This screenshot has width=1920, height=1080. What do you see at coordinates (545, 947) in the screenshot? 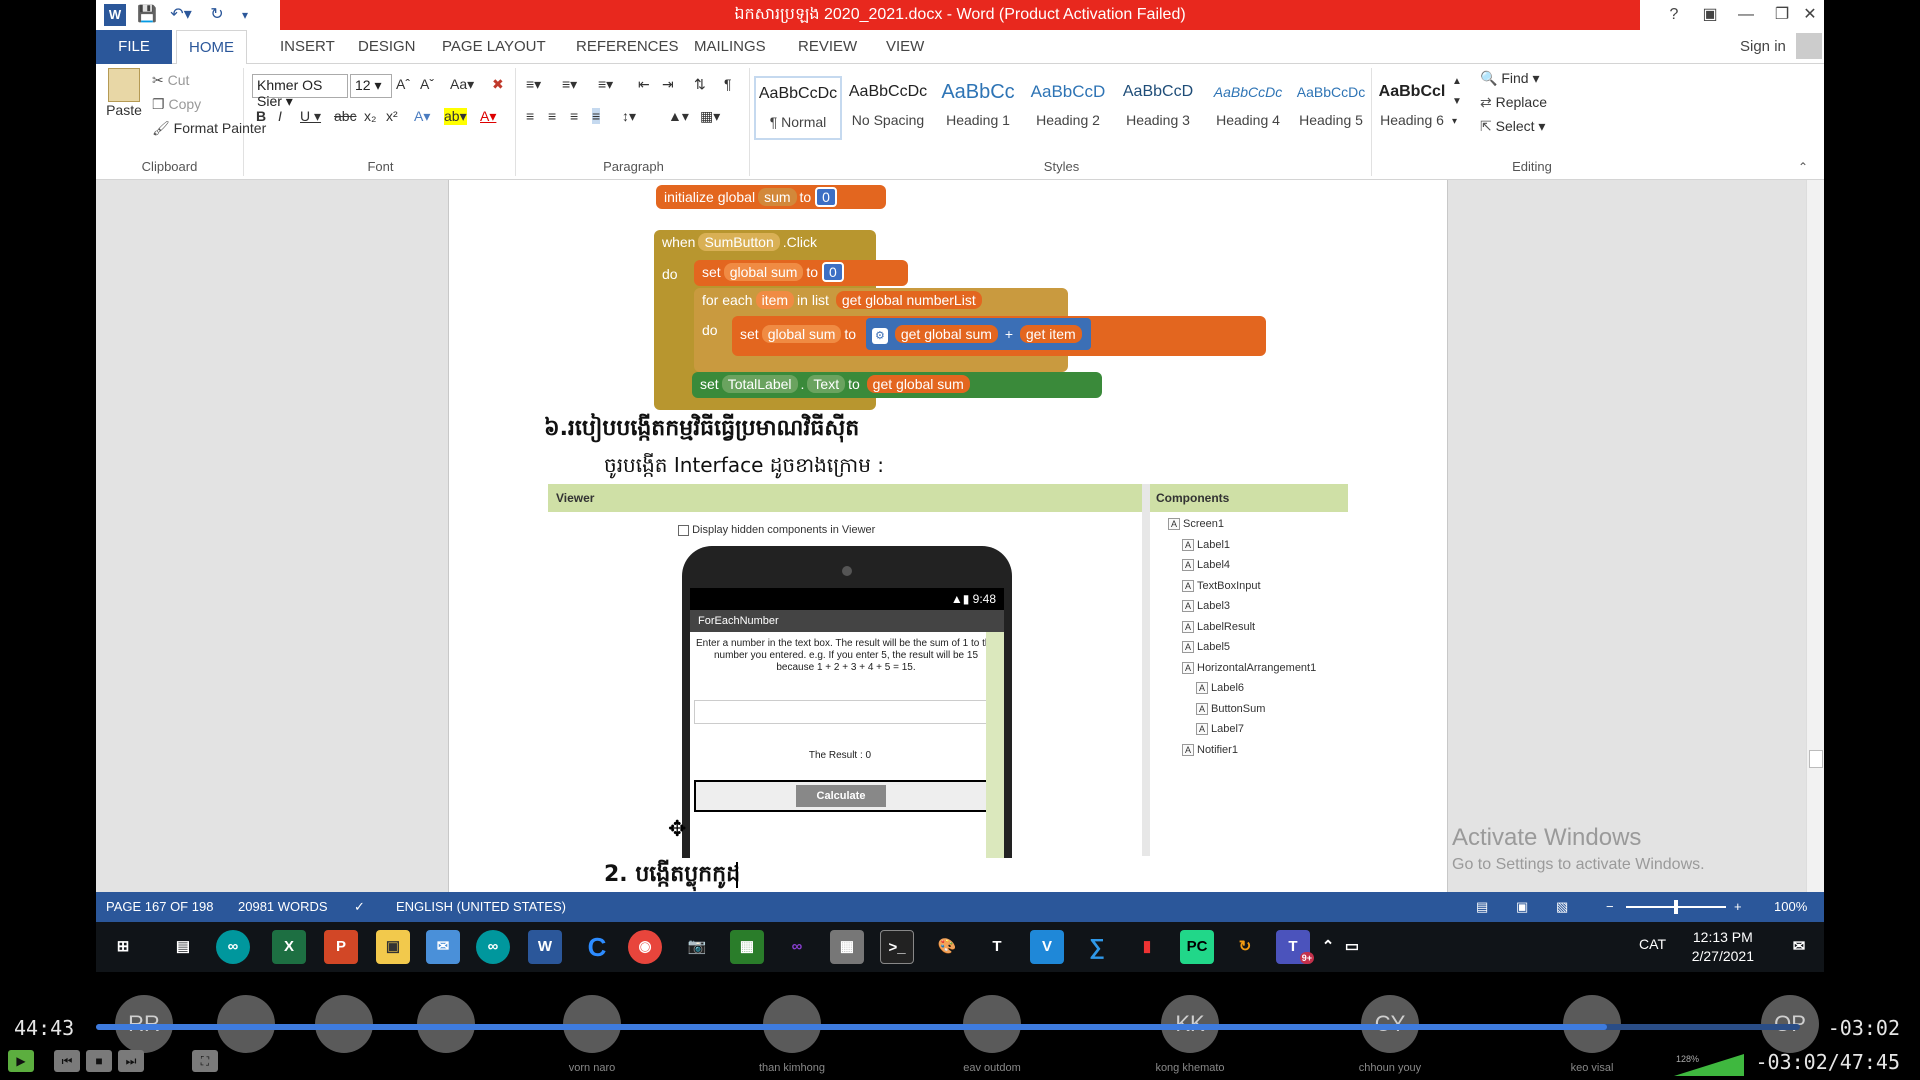
I see `word-taskbar-icon: W` at bounding box center [545, 947].